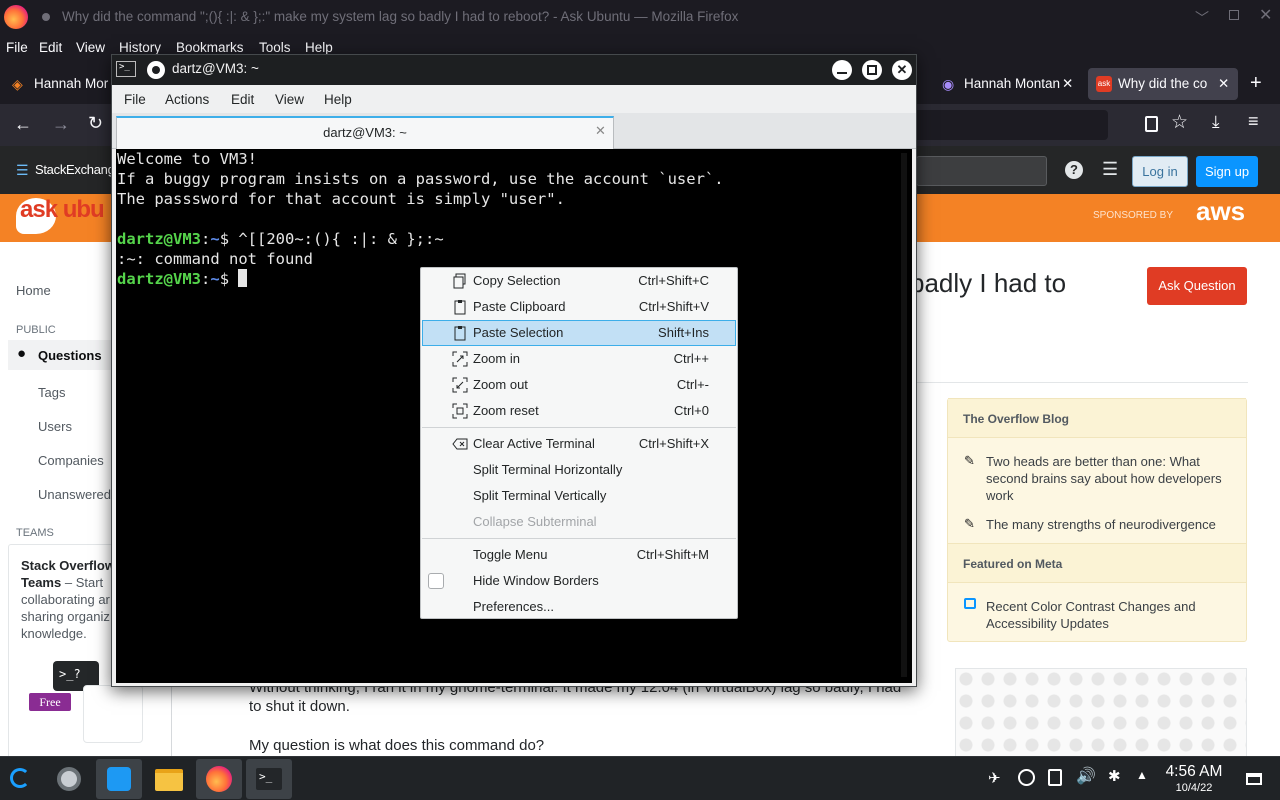 This screenshot has height=800, width=1280. What do you see at coordinates (517, 280) in the screenshot?
I see `menu-item-label: Copy Selection` at bounding box center [517, 280].